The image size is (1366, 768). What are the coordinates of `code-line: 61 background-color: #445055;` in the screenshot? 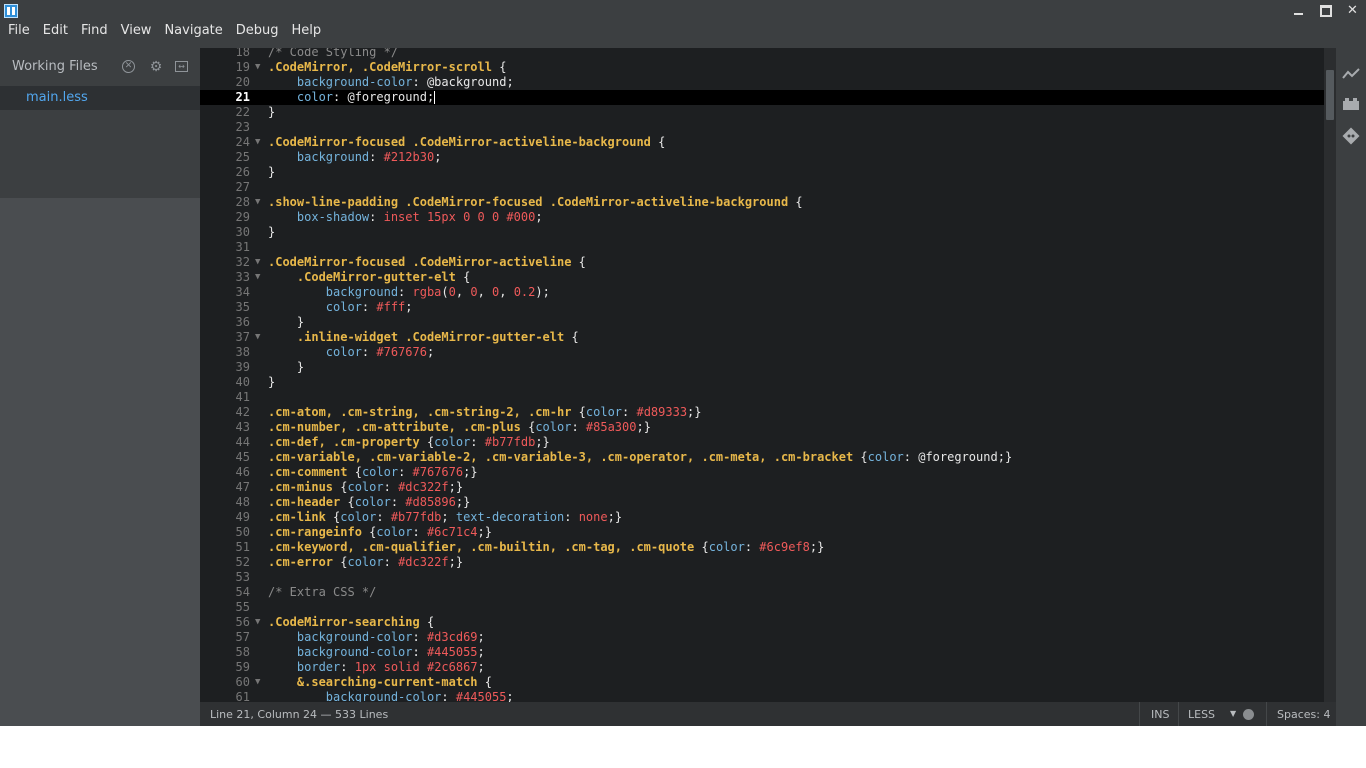 It's located at (762, 696).